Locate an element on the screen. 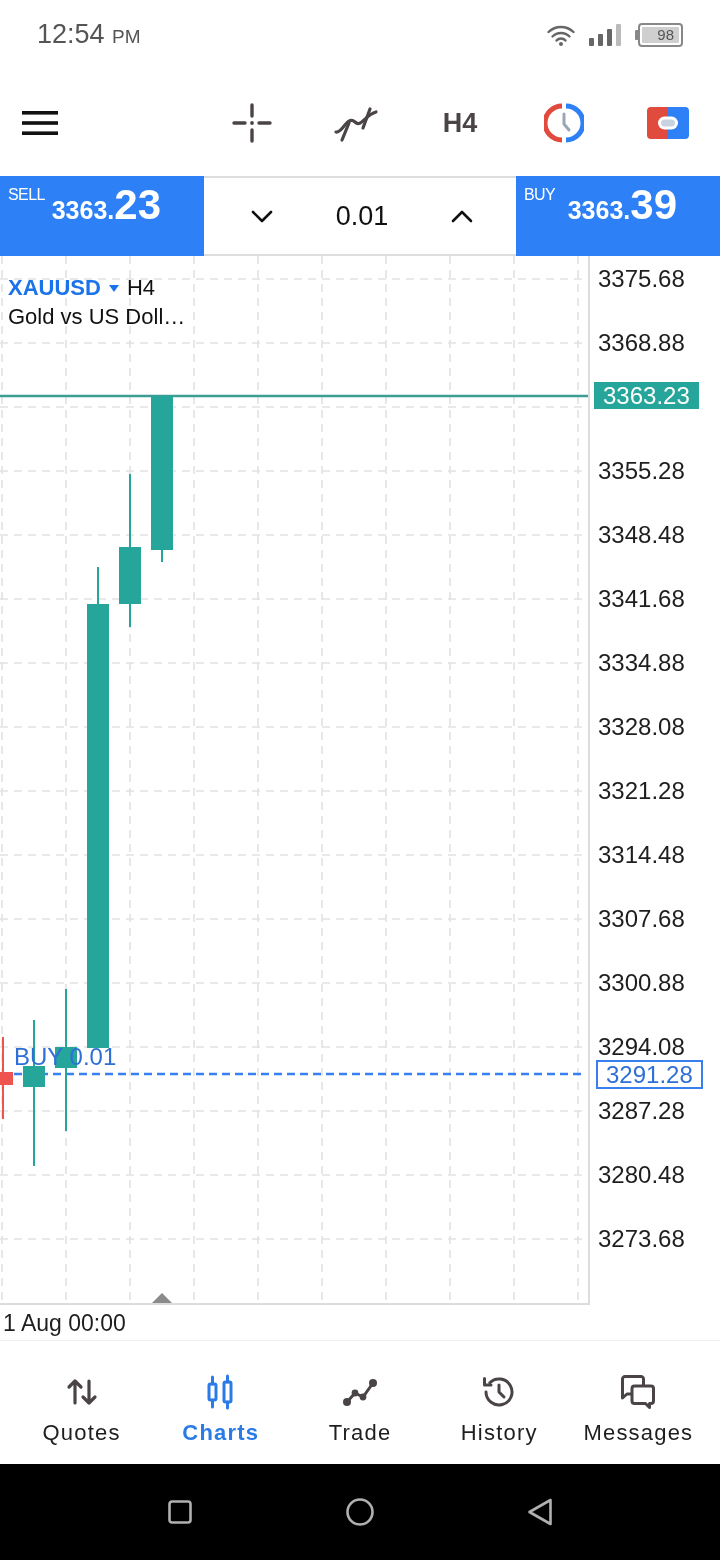 The width and height of the screenshot is (720, 1560). back-triangle-icon is located at coordinates (540, 1512).